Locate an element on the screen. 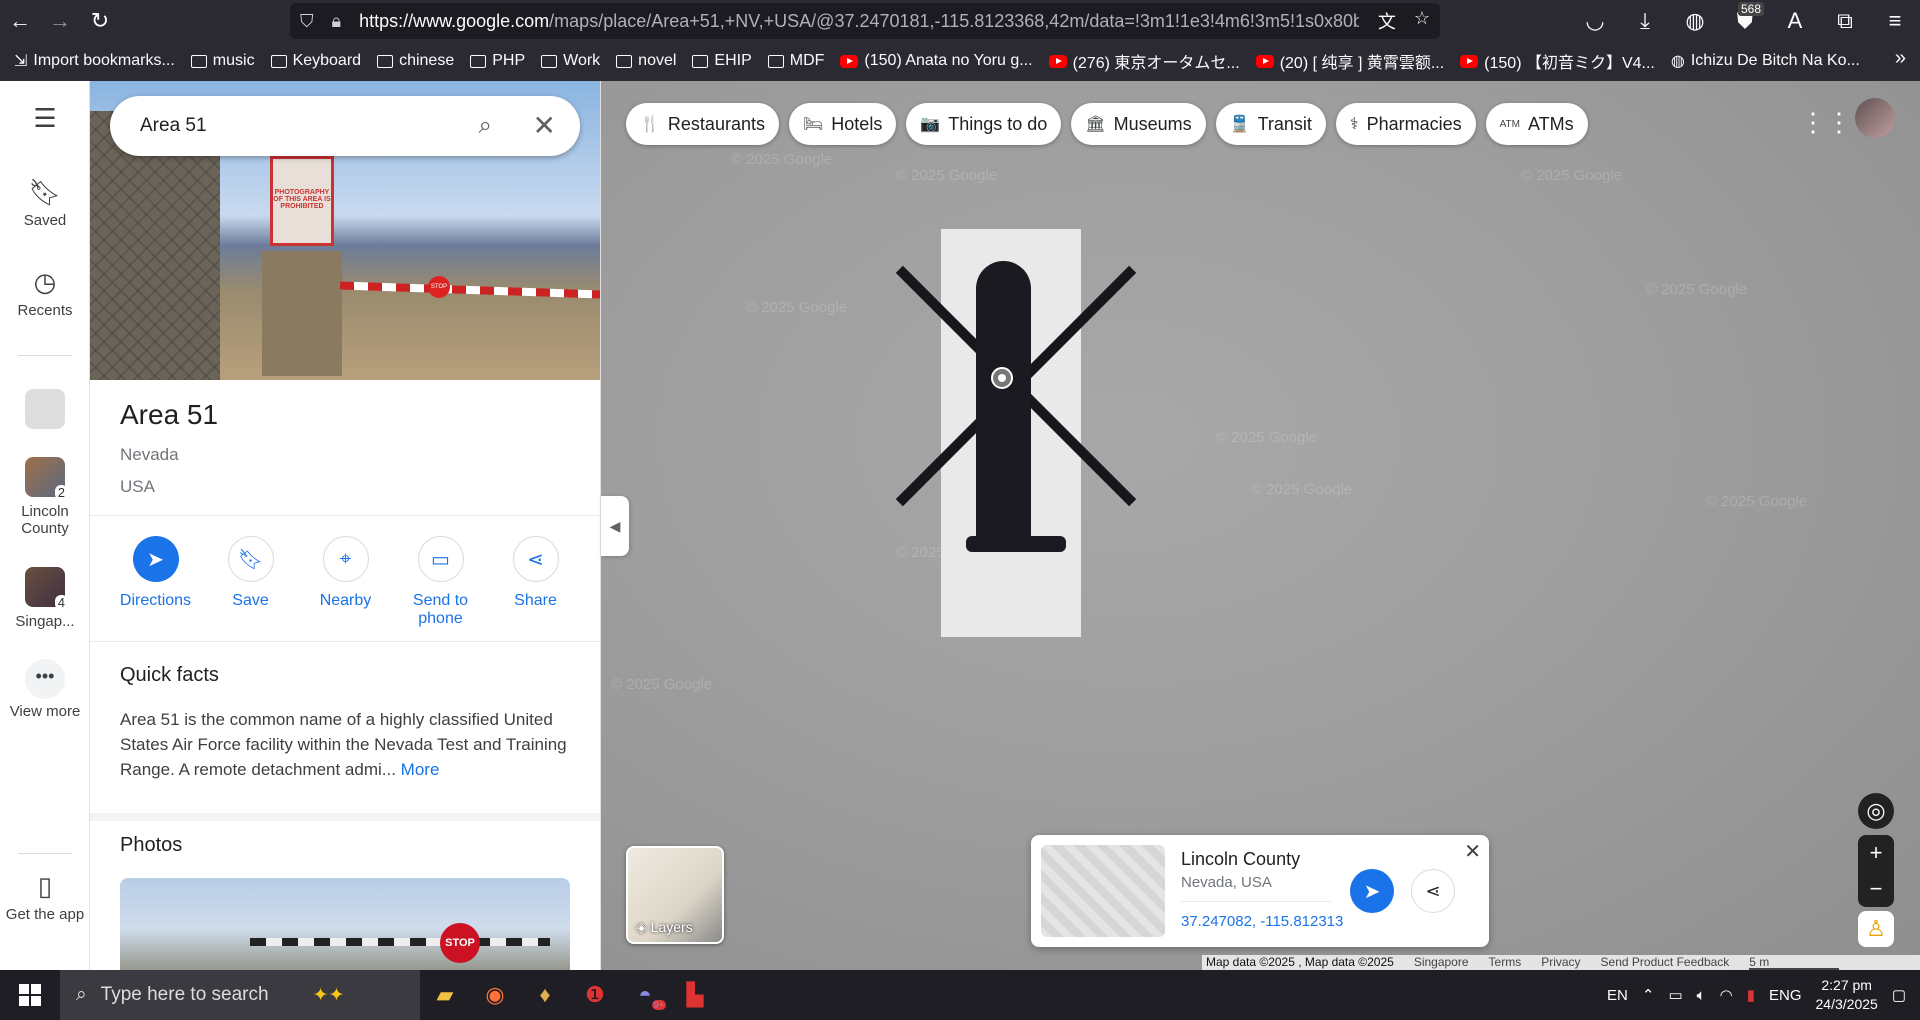 This screenshot has height=1020, width=1920. chip-hotels: 🛏 Hotels is located at coordinates (842, 124).